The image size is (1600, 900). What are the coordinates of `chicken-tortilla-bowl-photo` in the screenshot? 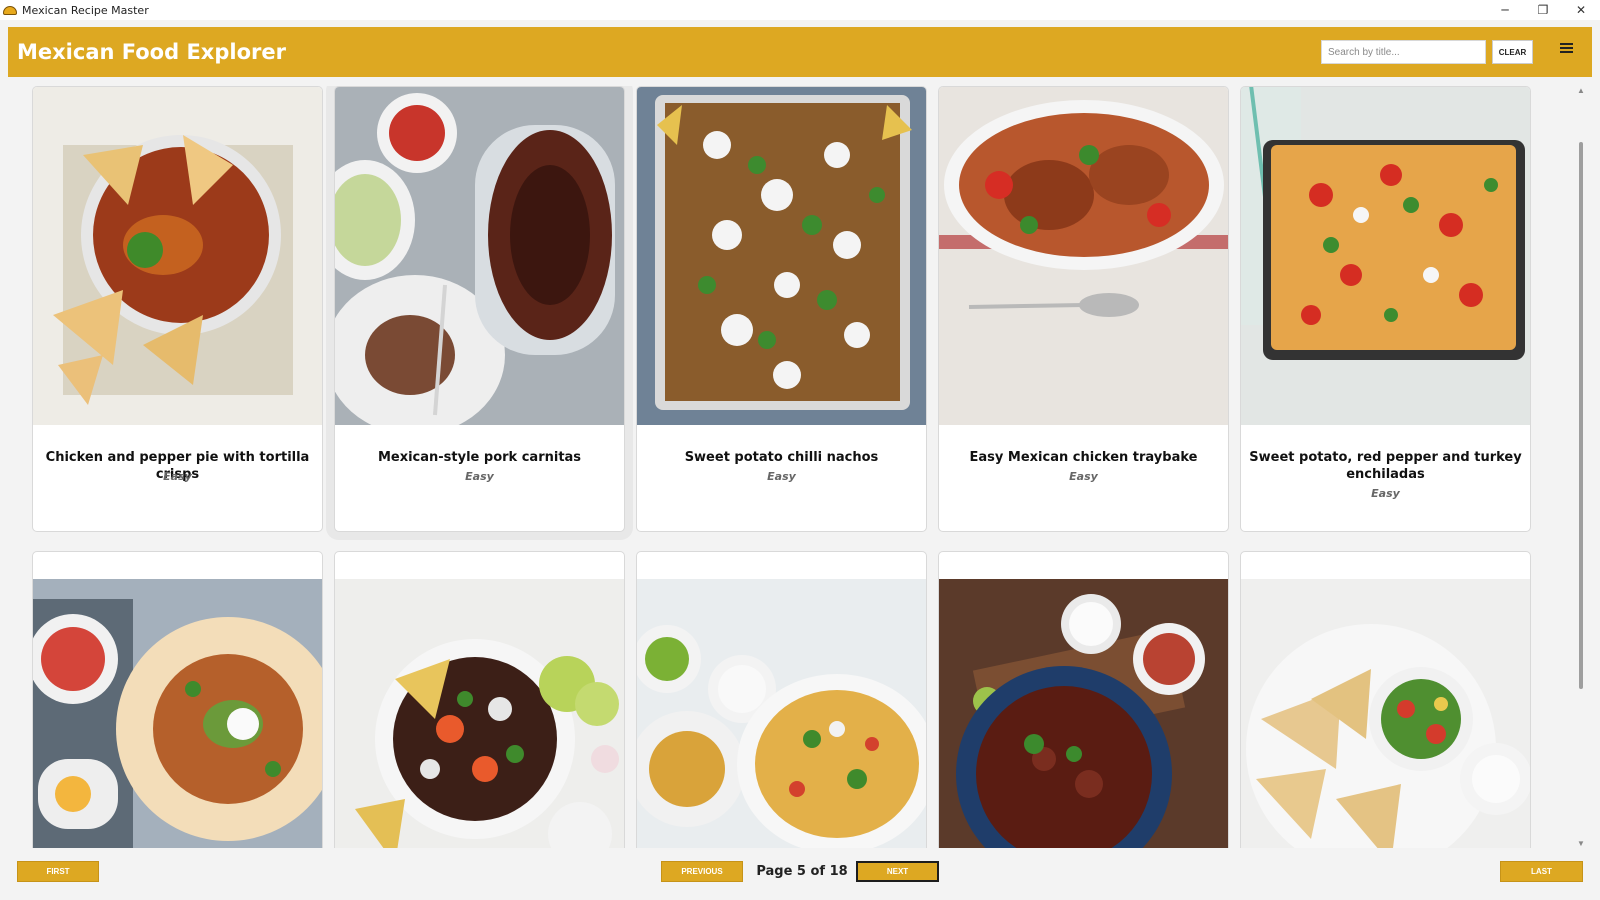 It's located at (479, 713).